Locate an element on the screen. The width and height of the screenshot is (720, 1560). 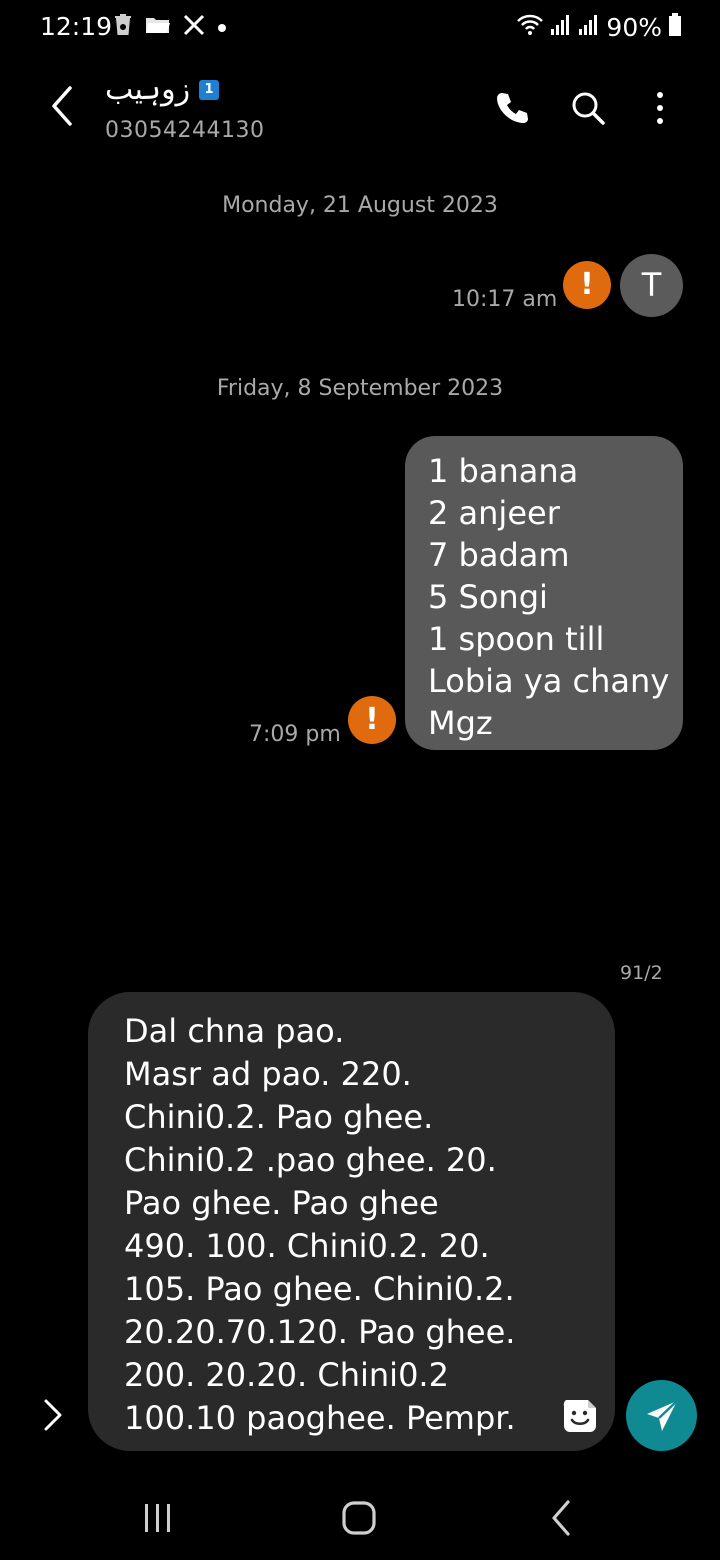
back-nav-button is located at coordinates (561, 1518).